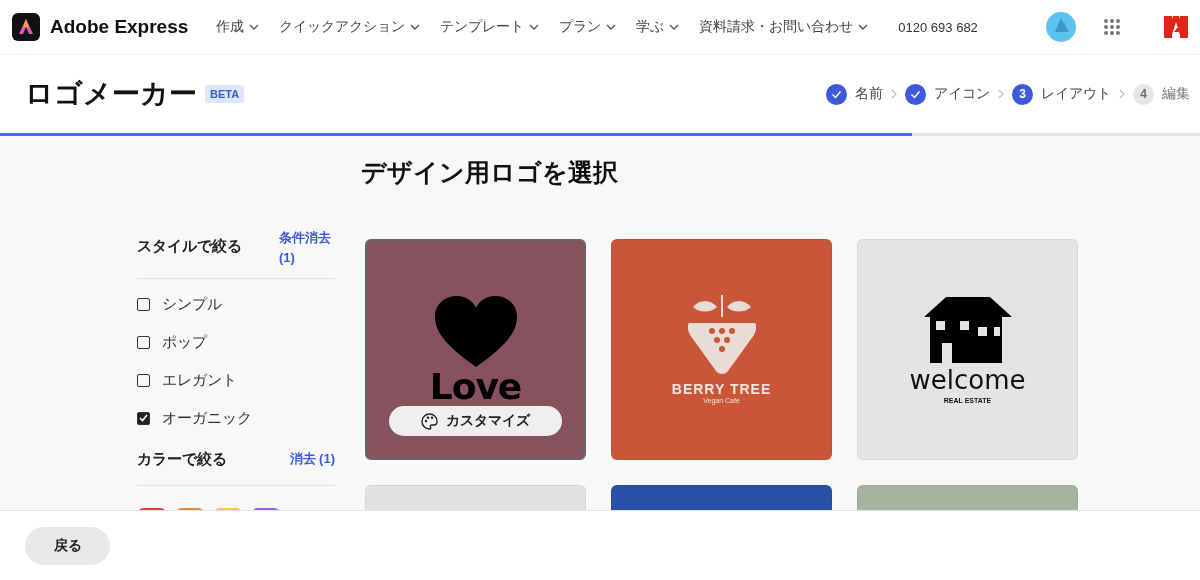 The width and height of the screenshot is (1200, 580). I want to click on nav-menu: プラン, so click(588, 27).